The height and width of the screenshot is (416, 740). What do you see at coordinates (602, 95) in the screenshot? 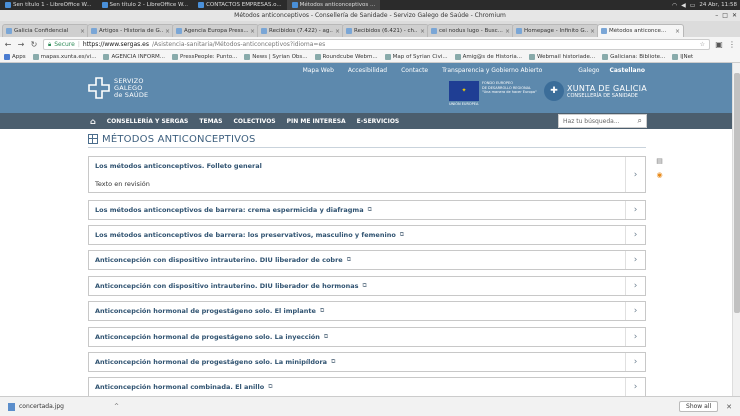
I see `xunta-sub: CONSELLERÍA DE SANIDADE` at bounding box center [602, 95].